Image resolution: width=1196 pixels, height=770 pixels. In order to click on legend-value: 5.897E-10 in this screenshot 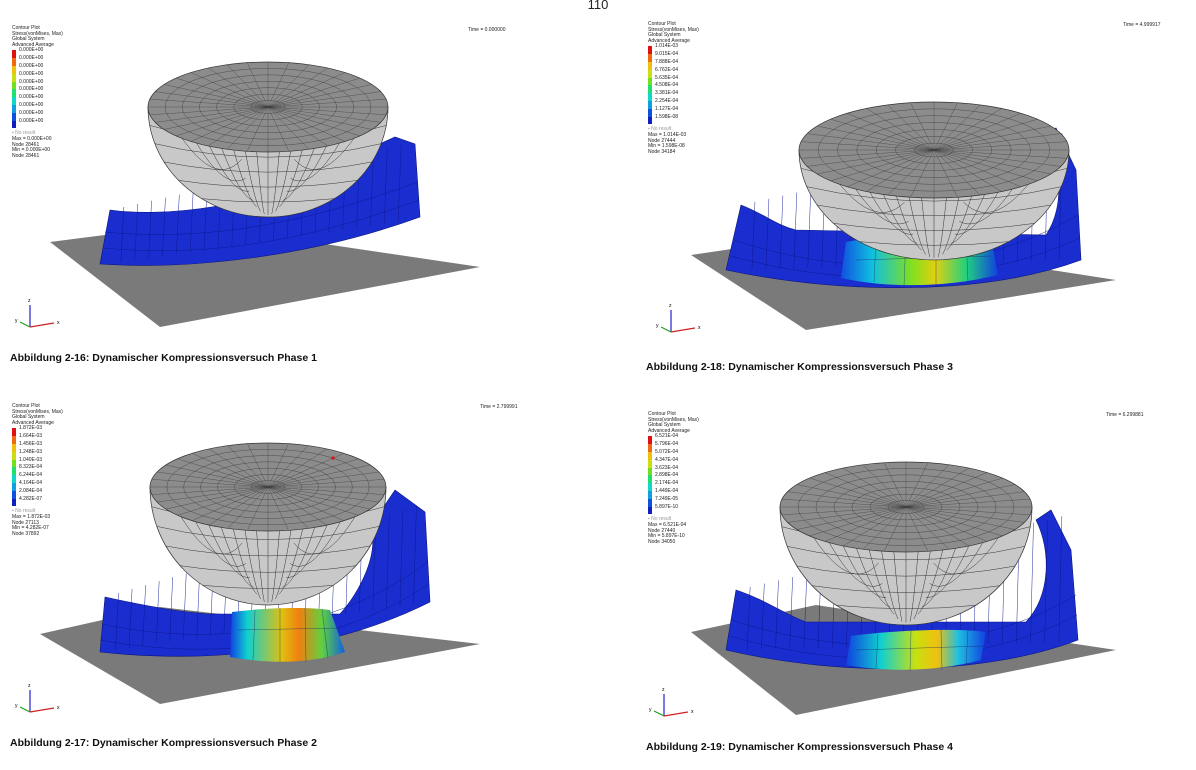, I will do `click(667, 506)`.